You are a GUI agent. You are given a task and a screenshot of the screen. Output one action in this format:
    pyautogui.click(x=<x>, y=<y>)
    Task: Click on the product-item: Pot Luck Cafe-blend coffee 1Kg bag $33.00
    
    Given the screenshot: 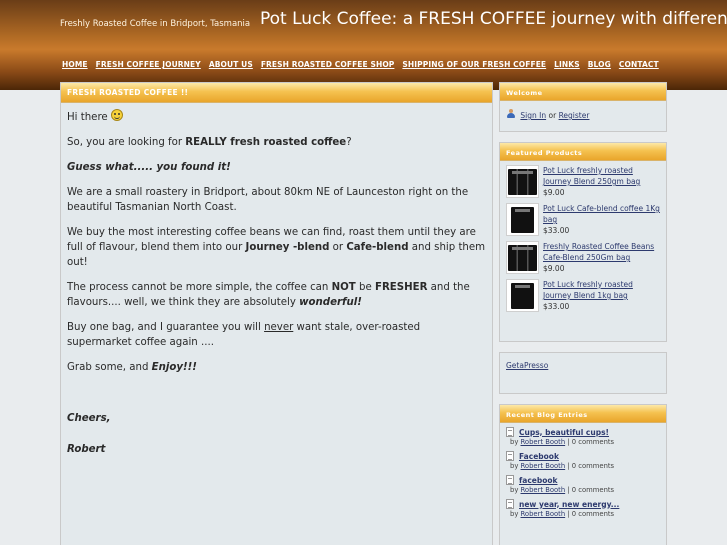 What is the action you would take?
    pyautogui.click(x=583, y=219)
    